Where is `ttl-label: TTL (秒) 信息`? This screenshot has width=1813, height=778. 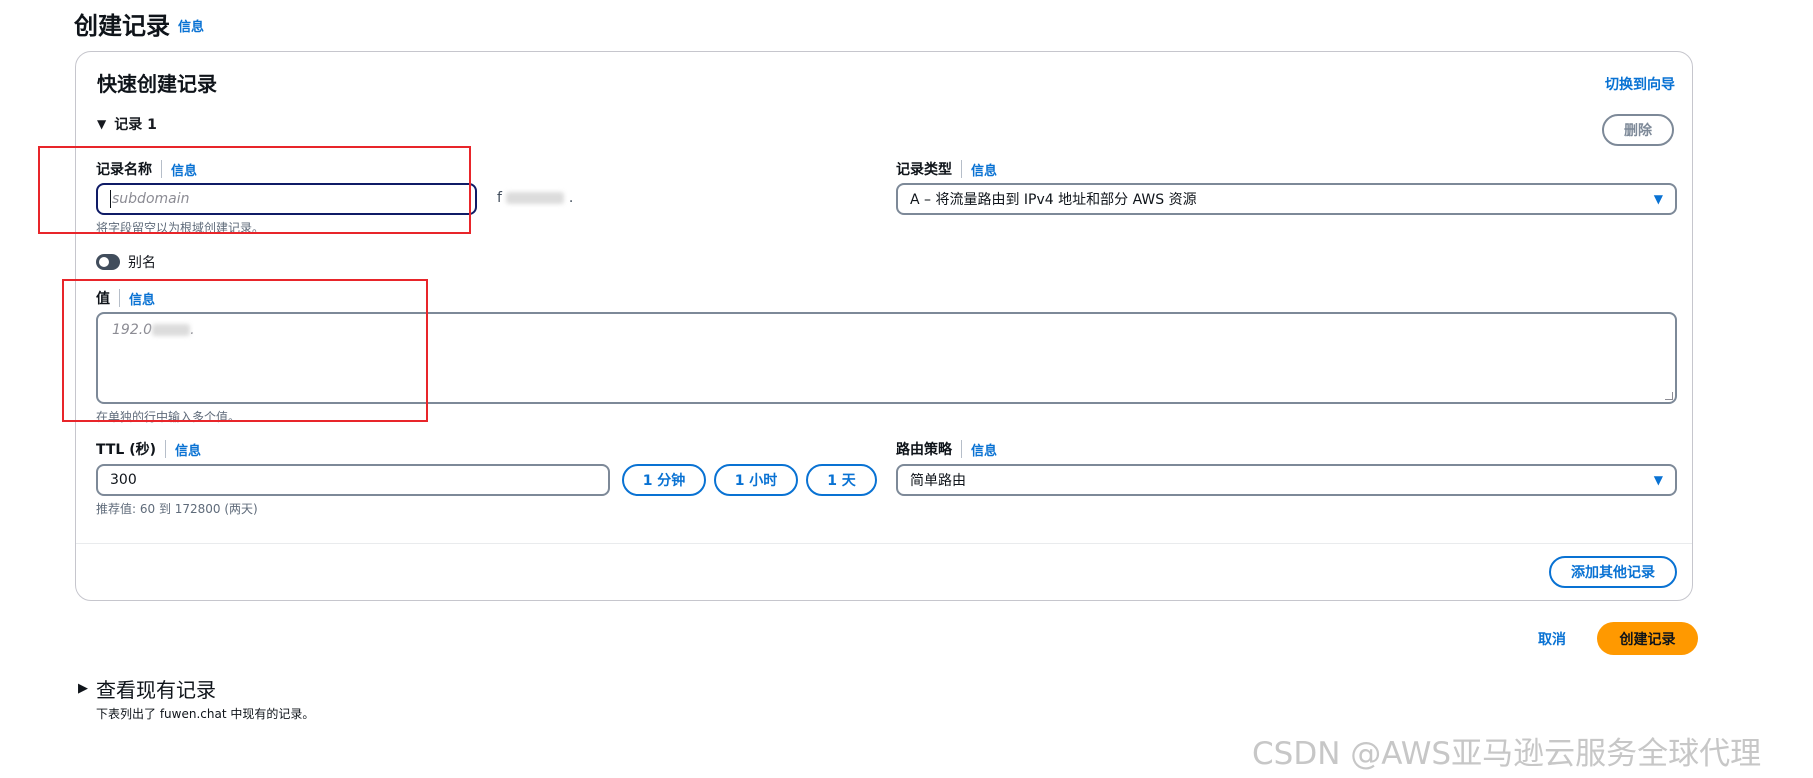
ttl-label: TTL (秒) 信息 is located at coordinates (148, 449).